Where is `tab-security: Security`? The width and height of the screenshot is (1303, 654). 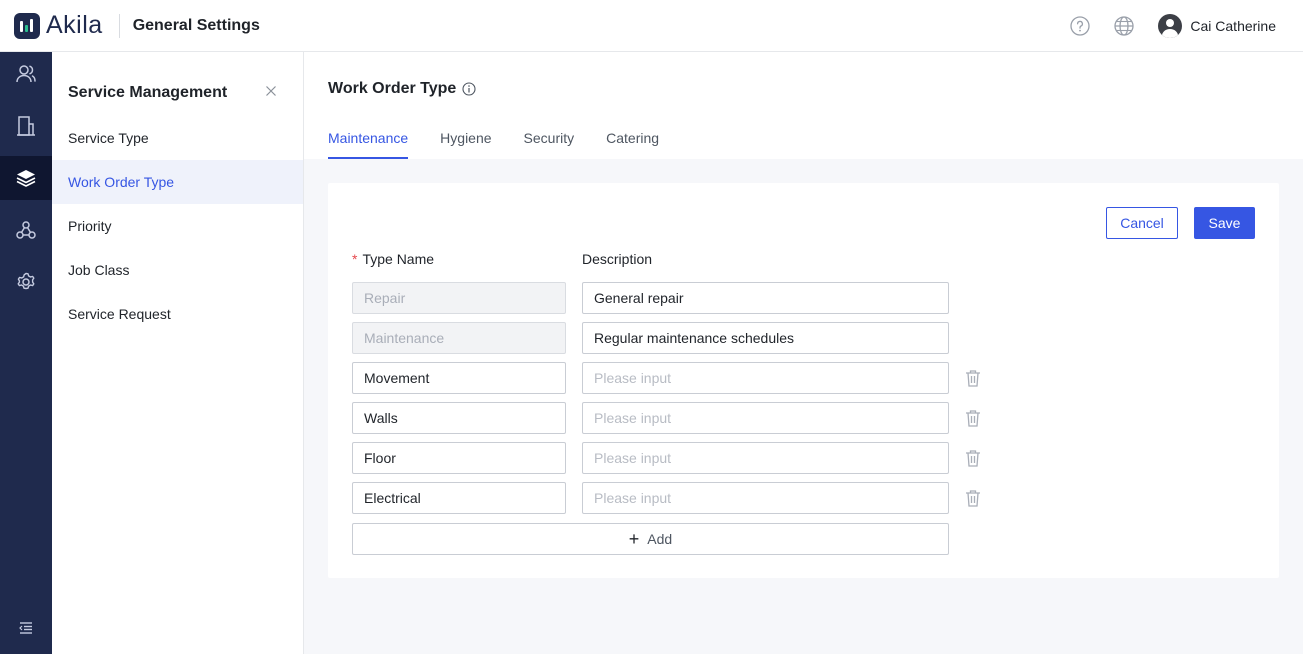
tab-security: Security is located at coordinates (549, 144).